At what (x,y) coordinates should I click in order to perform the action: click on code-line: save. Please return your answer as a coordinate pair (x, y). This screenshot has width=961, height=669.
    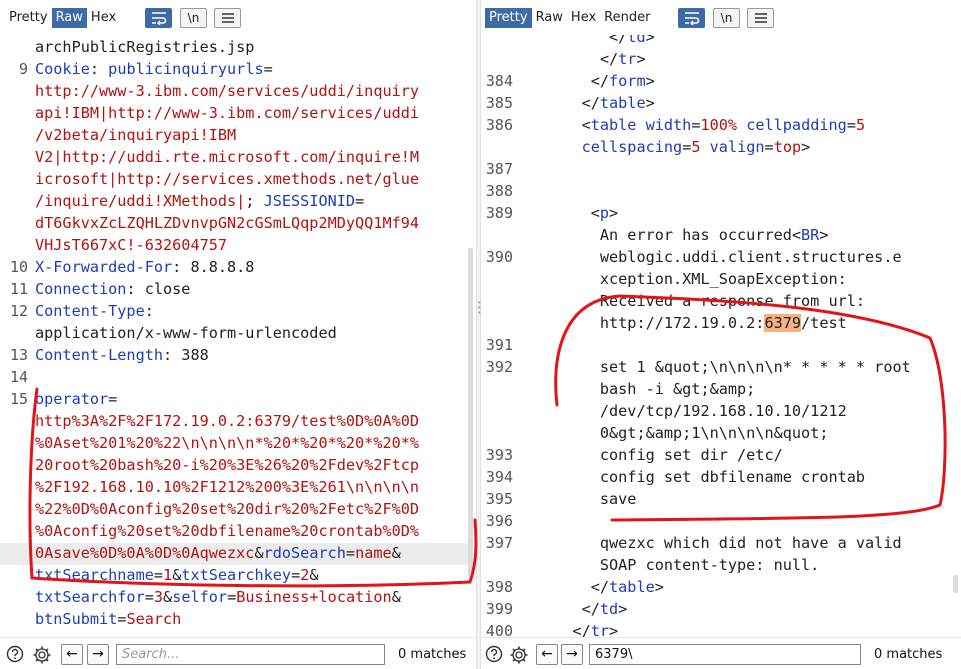
    Looking at the image, I should click on (559, 499).